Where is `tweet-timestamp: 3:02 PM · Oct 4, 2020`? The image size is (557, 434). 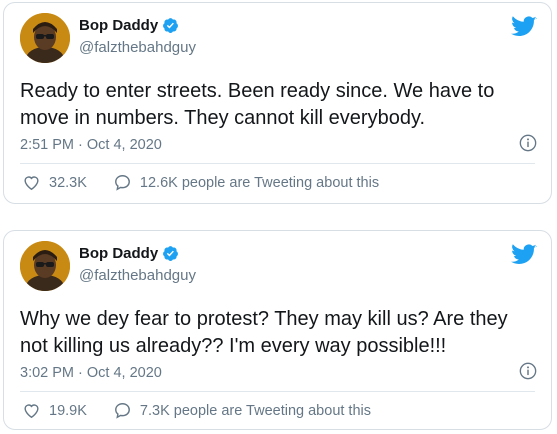
tweet-timestamp: 3:02 PM · Oct 4, 2020 is located at coordinates (91, 373).